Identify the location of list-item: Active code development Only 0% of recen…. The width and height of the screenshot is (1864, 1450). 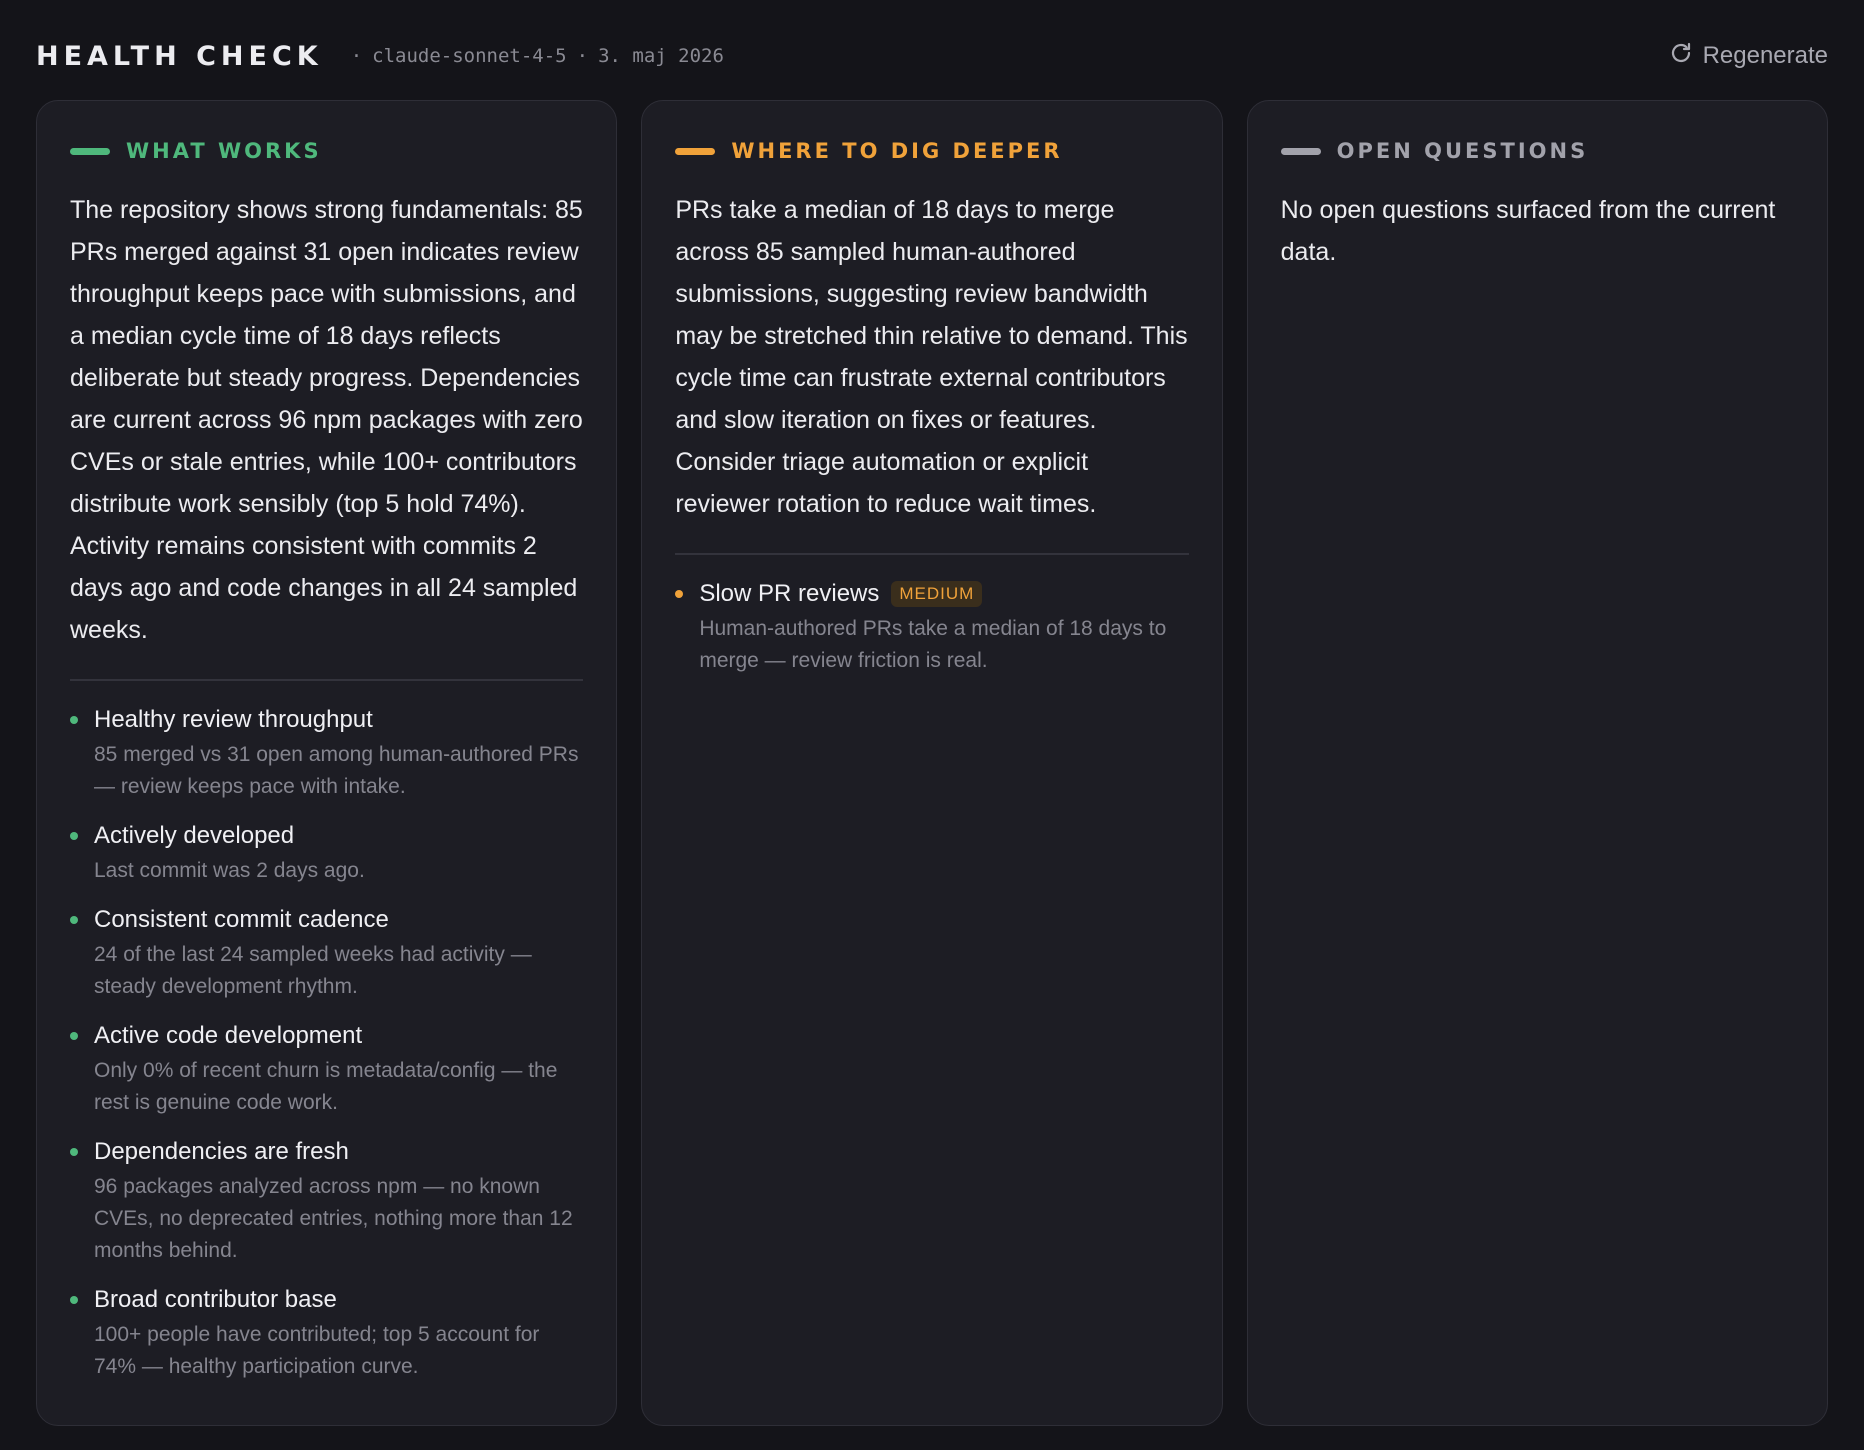
(326, 1069).